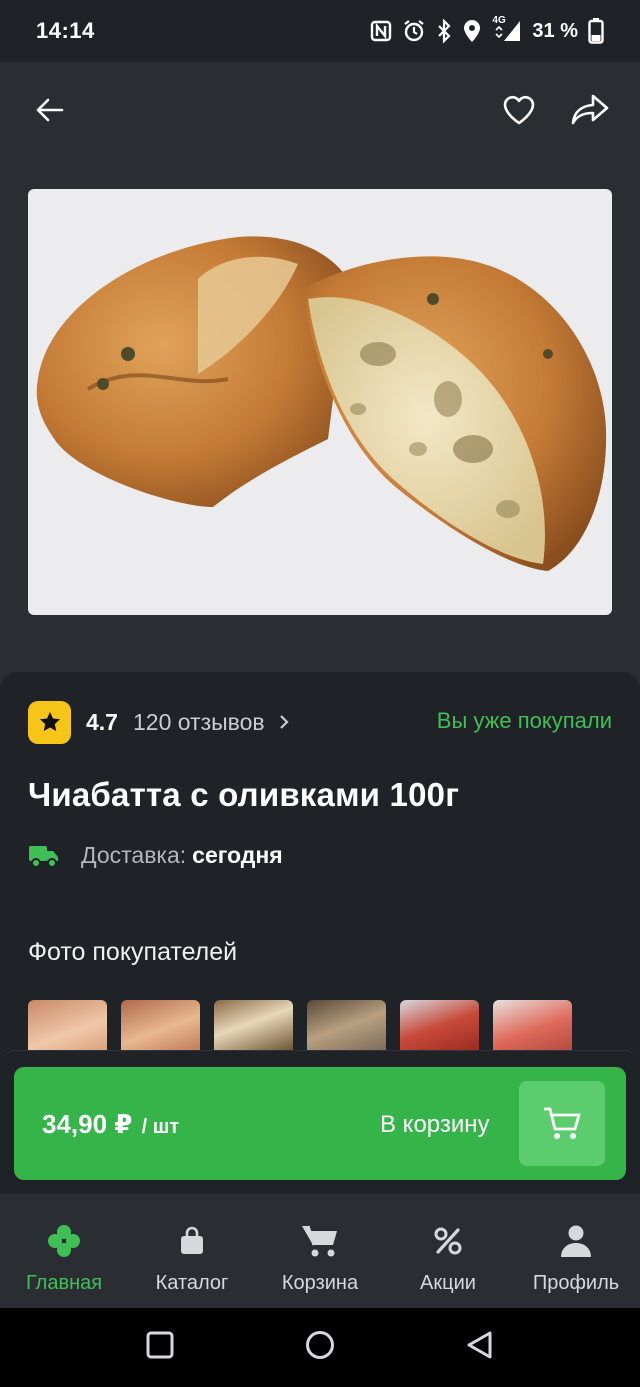 The image size is (640, 1387). I want to click on bottom-navigation: Главная Каталог Корзина Акции Профиль, so click(320, 1251).